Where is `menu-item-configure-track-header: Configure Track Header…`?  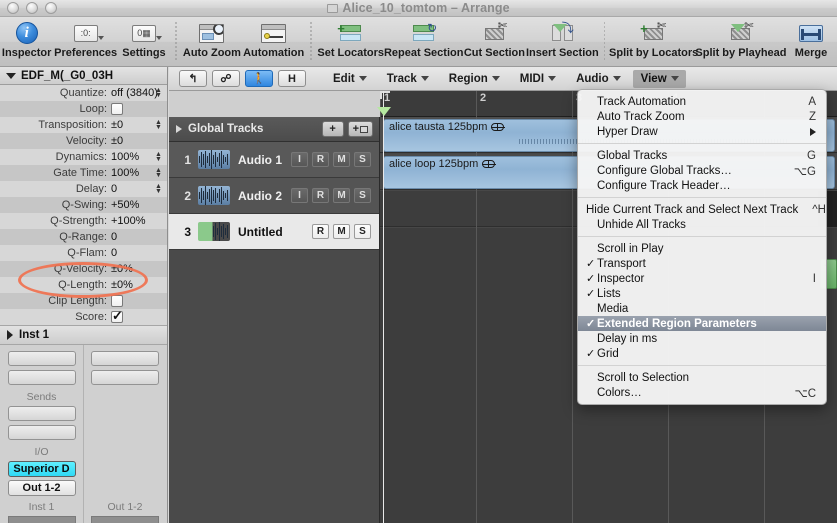
menu-item-configure-track-header: Configure Track Header… is located at coordinates (702, 185).